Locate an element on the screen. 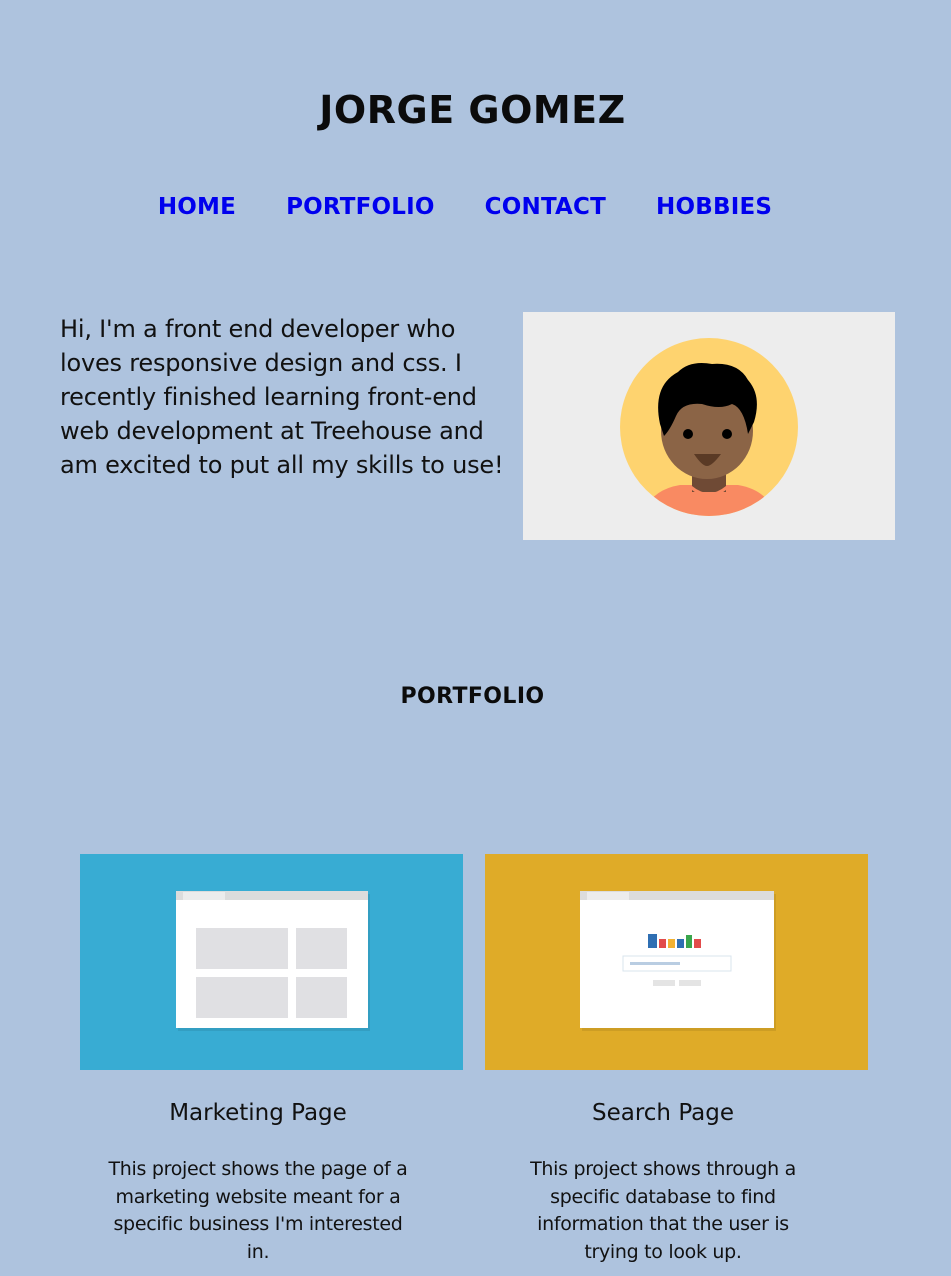 The height and width of the screenshot is (1276, 951). nav-link-hobbies: HOBBIES is located at coordinates (714, 207).